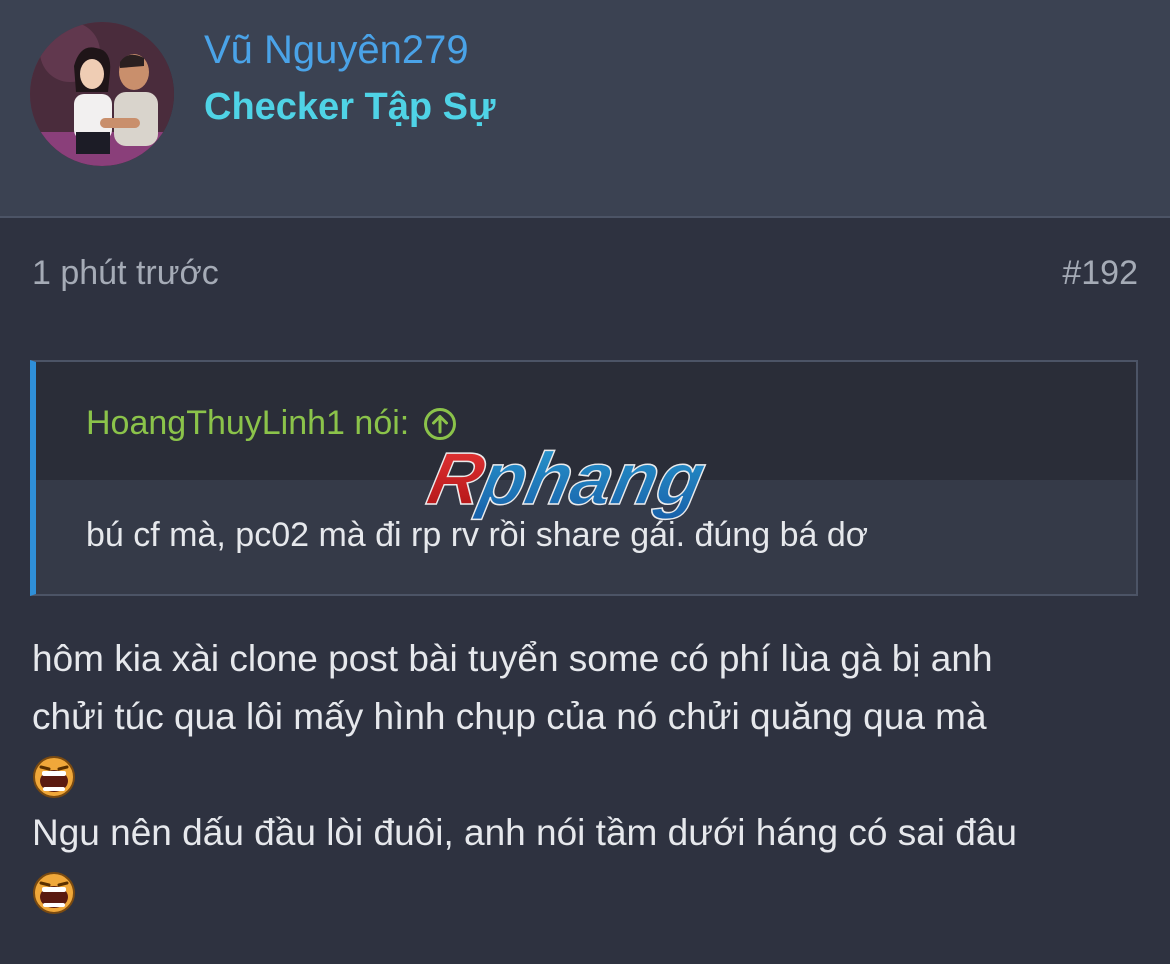  I want to click on rphang-watermark-logo: R phang, so click(590, 488).